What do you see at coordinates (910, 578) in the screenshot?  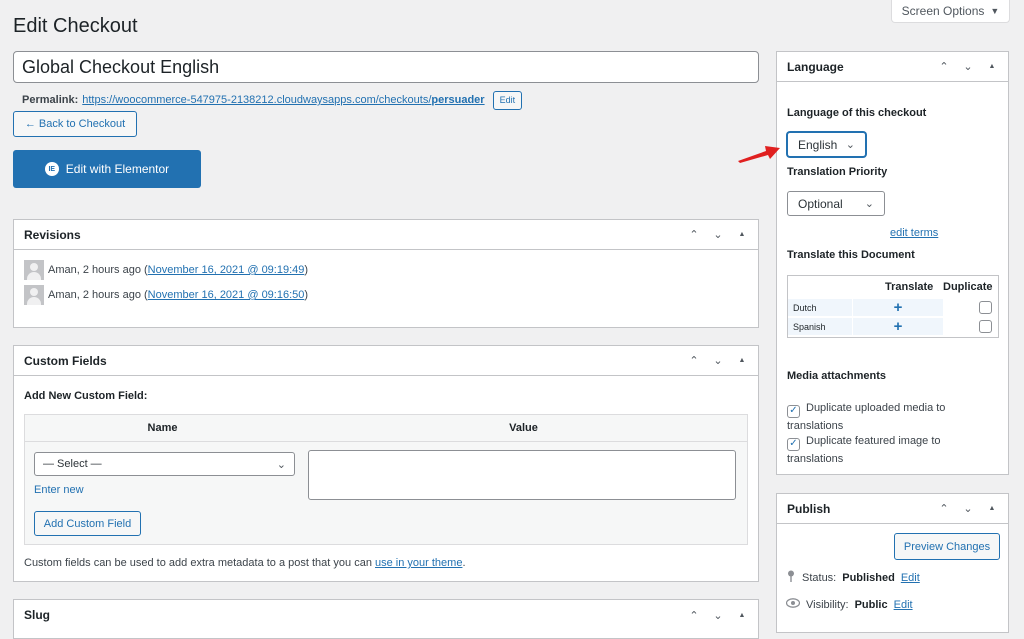 I see `status-edit-link: Edit` at bounding box center [910, 578].